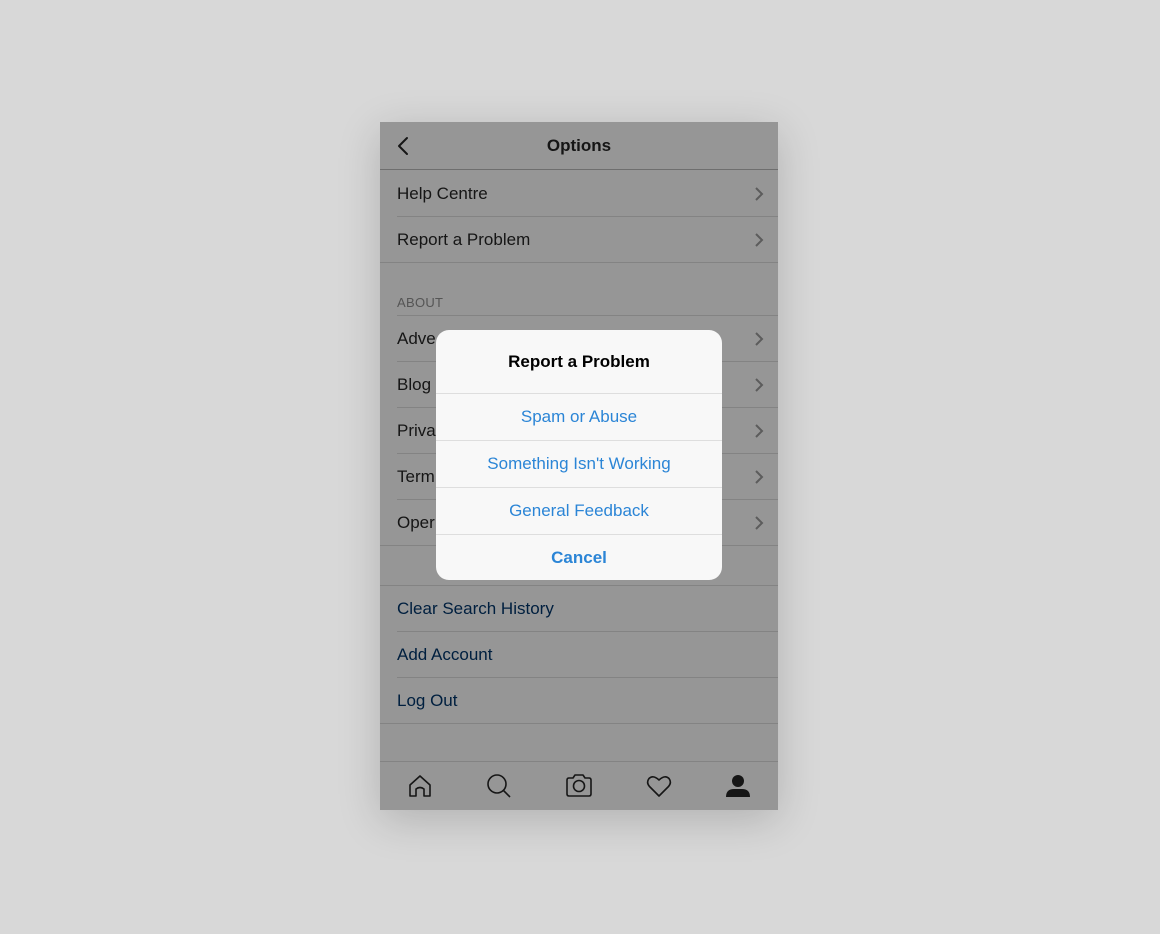 The height and width of the screenshot is (934, 1160). I want to click on alert-title: Report a Problem, so click(579, 362).